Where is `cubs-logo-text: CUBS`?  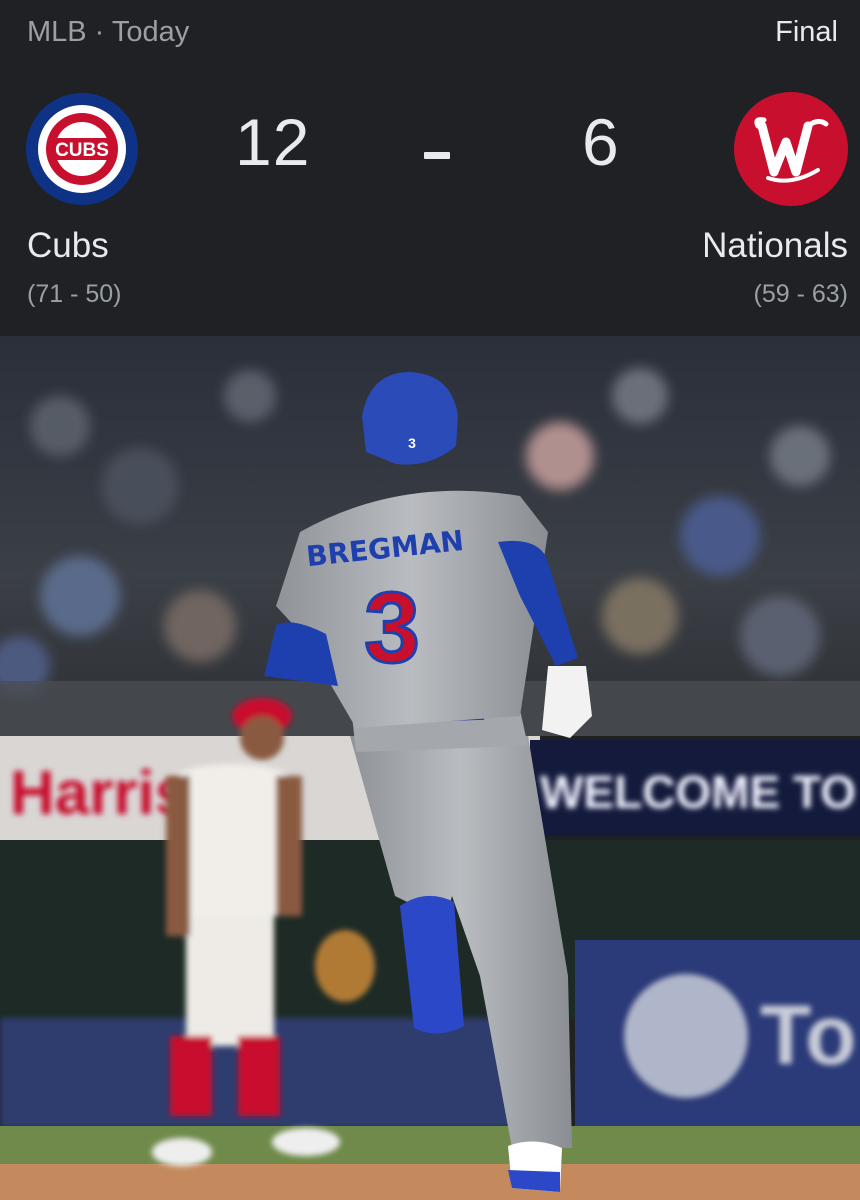 cubs-logo-text: CUBS is located at coordinates (82, 150).